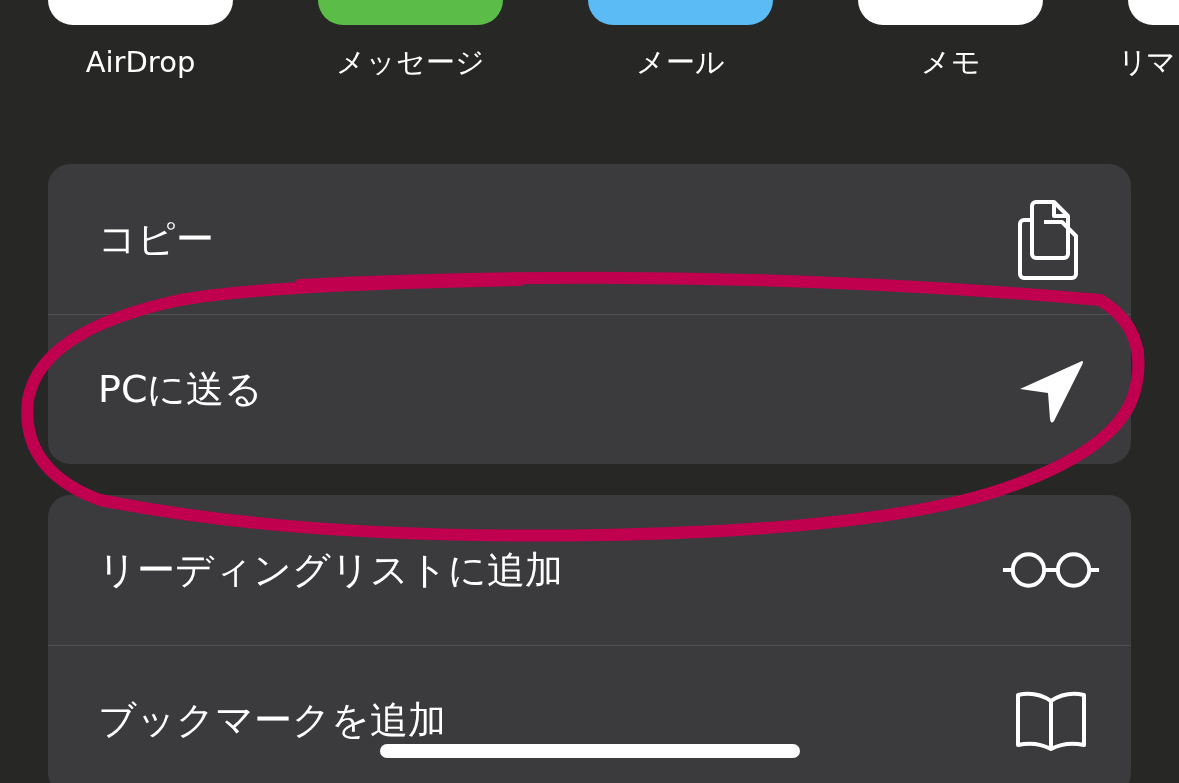 This screenshot has width=1179, height=783. I want to click on app-label: AirDrop, so click(140, 62).